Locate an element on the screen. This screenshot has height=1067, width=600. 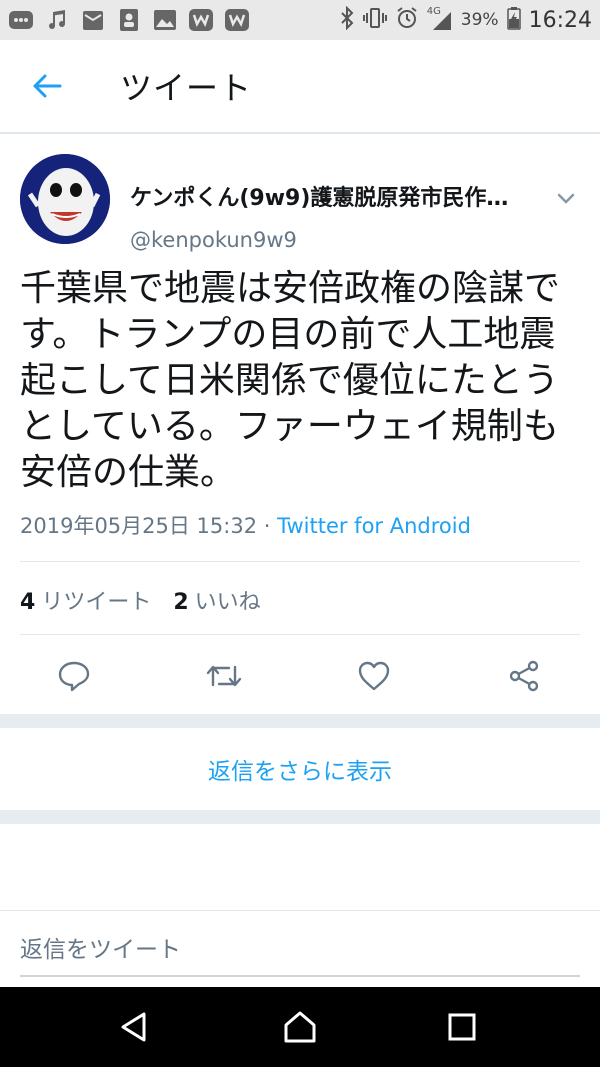
recents-square-icon is located at coordinates (462, 1027).